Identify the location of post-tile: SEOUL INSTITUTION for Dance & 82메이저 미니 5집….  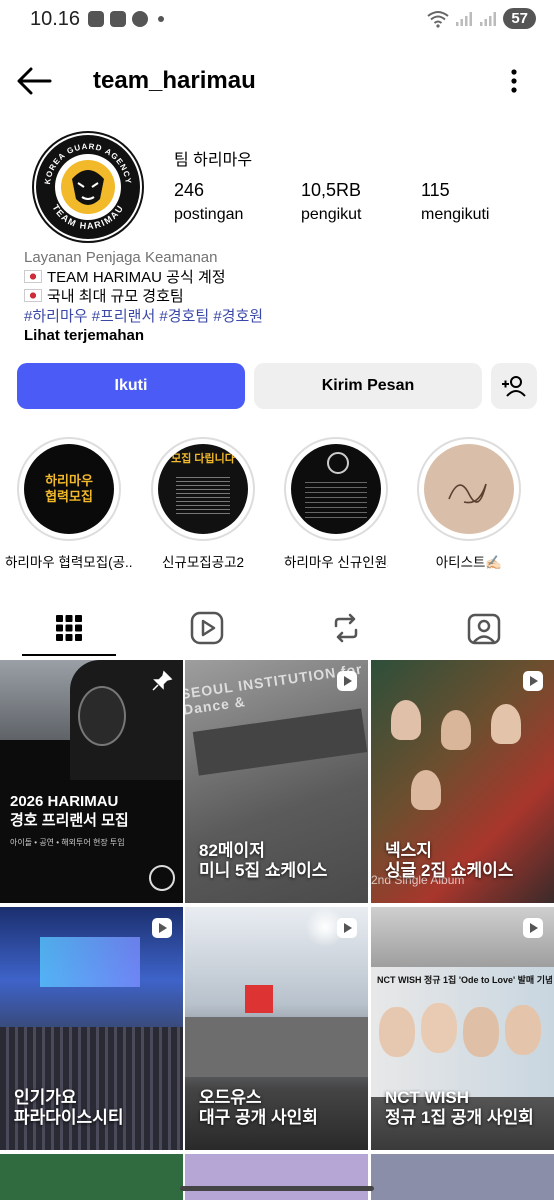
(276, 781).